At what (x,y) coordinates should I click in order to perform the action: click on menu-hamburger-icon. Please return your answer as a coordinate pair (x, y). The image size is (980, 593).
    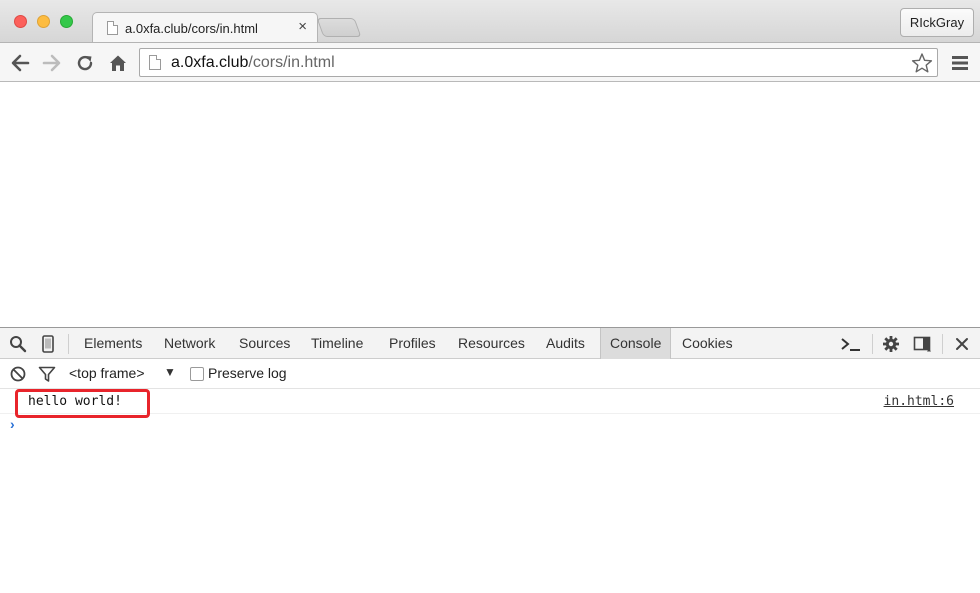
    Looking at the image, I should click on (960, 63).